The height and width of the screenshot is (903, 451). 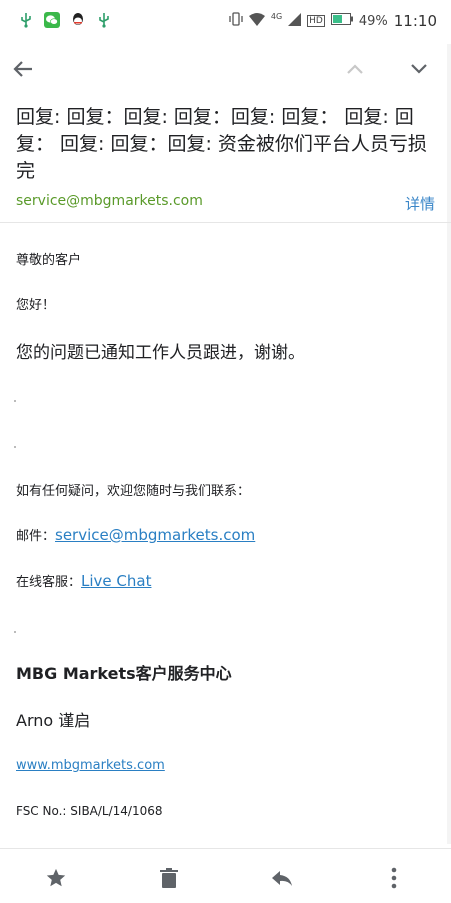 What do you see at coordinates (65, 20) in the screenshot?
I see `notification-icons` at bounding box center [65, 20].